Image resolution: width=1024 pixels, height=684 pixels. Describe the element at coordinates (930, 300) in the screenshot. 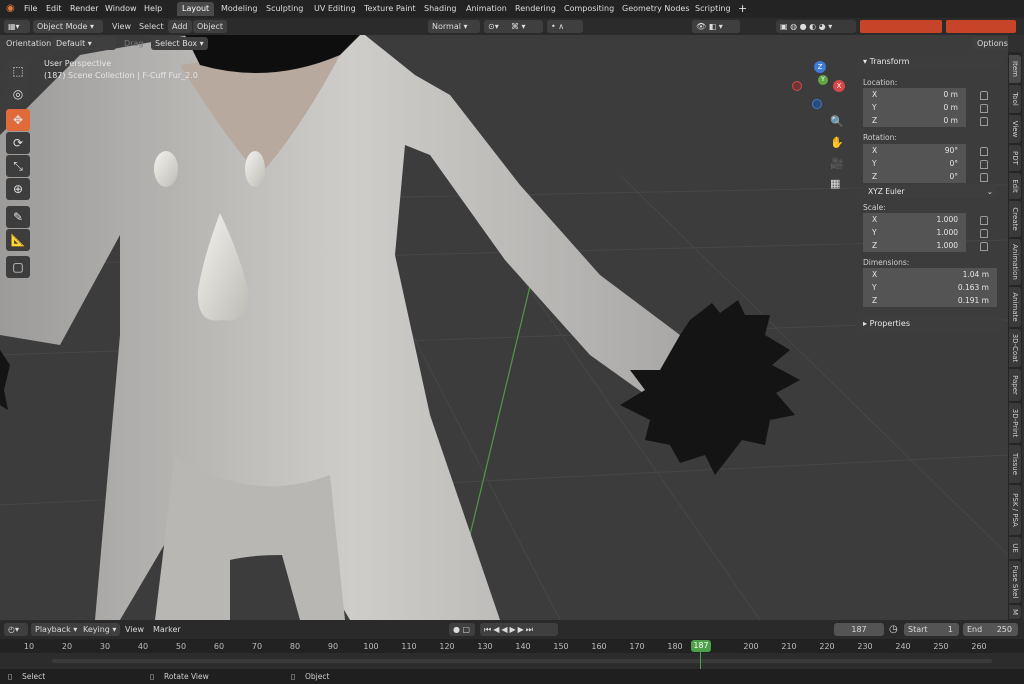

I see `dimensions-z-field: Z 0.191 m` at that location.